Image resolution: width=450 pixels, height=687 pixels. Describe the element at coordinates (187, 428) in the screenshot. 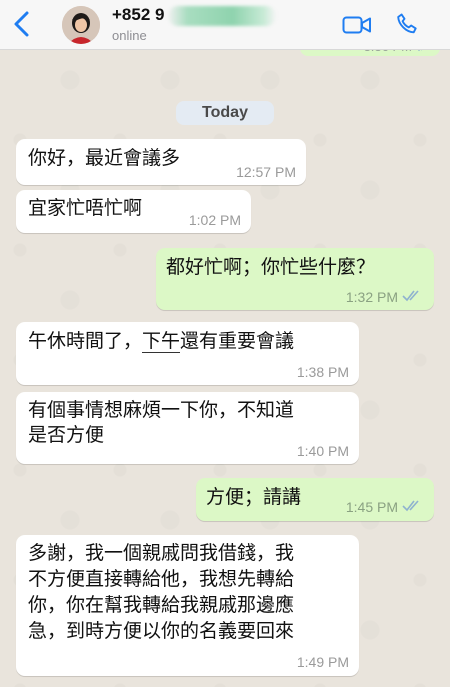

I see `incoming-message: 有個事情想麻煩一下你，不知道 是否方便 1:40 PM` at that location.